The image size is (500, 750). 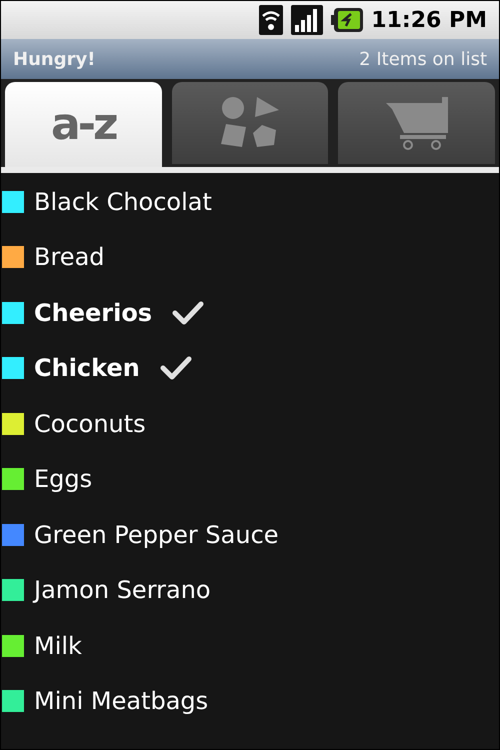 I want to click on list-item: Milk, so click(x=250, y=646).